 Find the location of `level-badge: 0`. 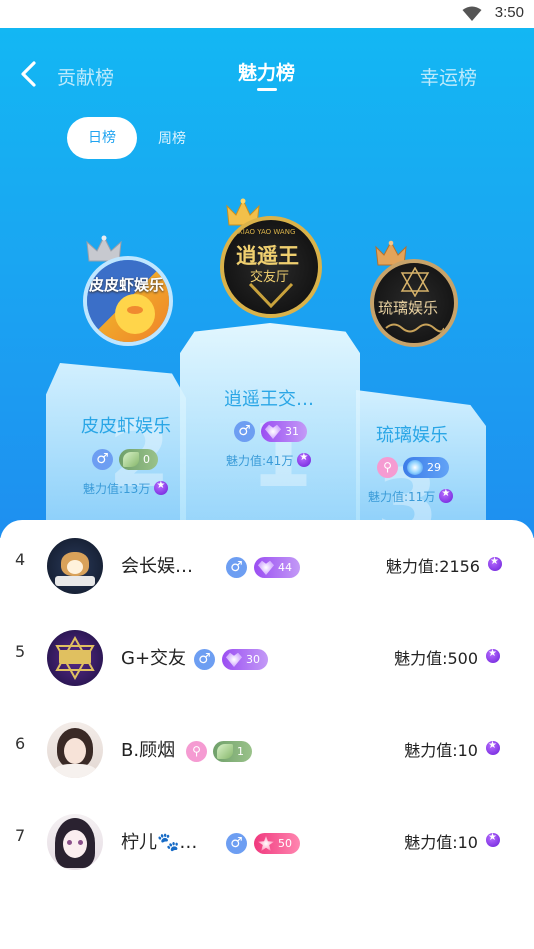

level-badge: 0 is located at coordinates (138, 459).